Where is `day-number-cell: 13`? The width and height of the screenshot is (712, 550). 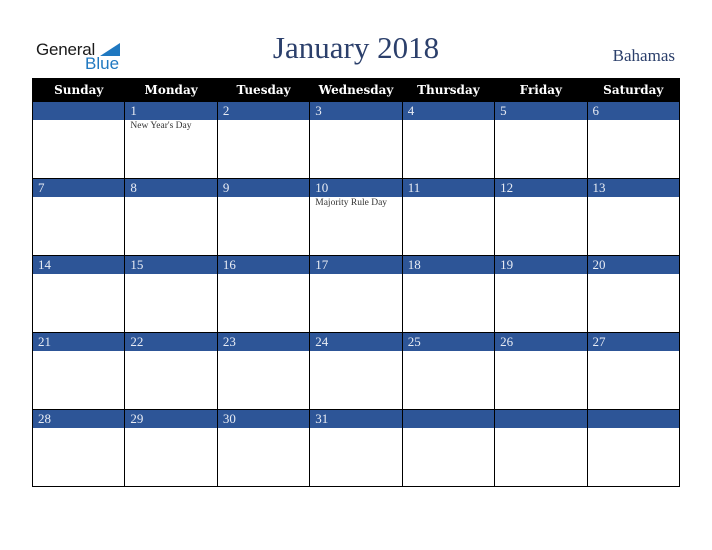 day-number-cell: 13 is located at coordinates (633, 187).